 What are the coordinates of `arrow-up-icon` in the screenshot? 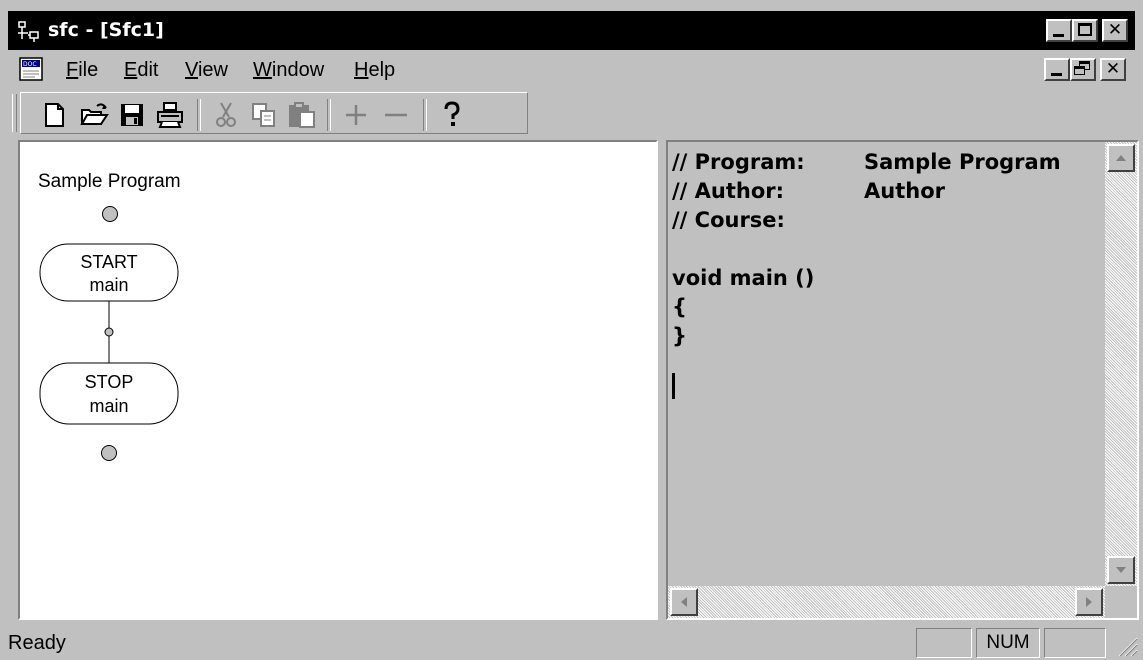 It's located at (1121, 158).